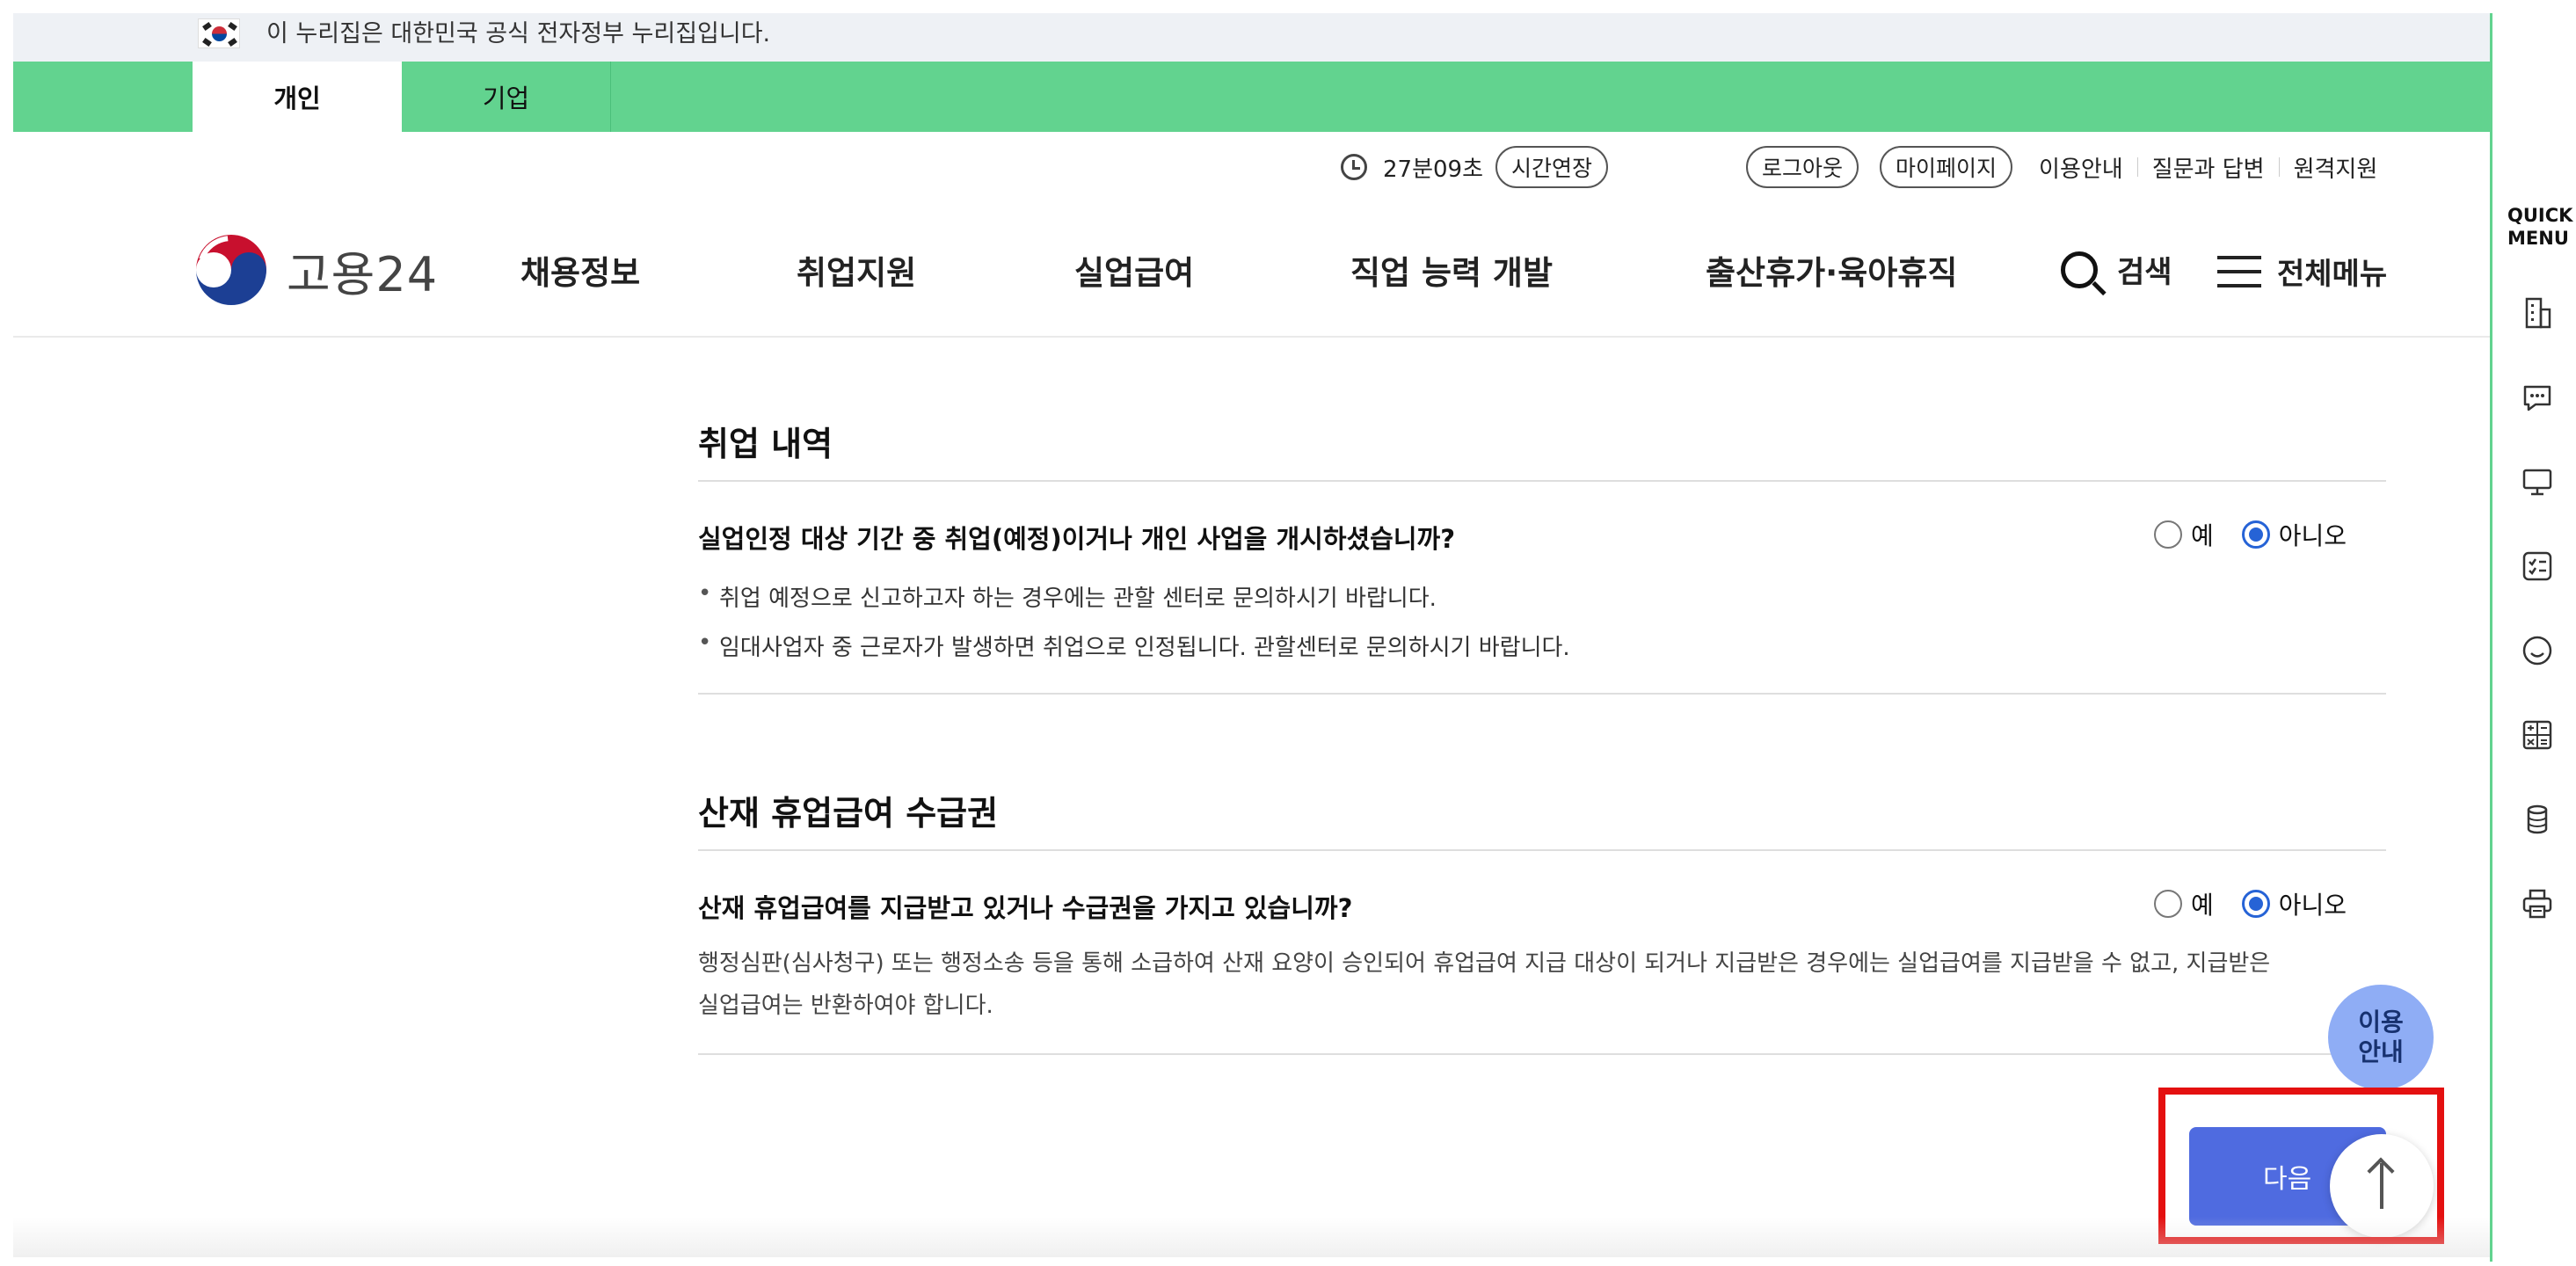  Describe the element at coordinates (363, 274) in the screenshot. I see `logo-text: 고용24` at that location.